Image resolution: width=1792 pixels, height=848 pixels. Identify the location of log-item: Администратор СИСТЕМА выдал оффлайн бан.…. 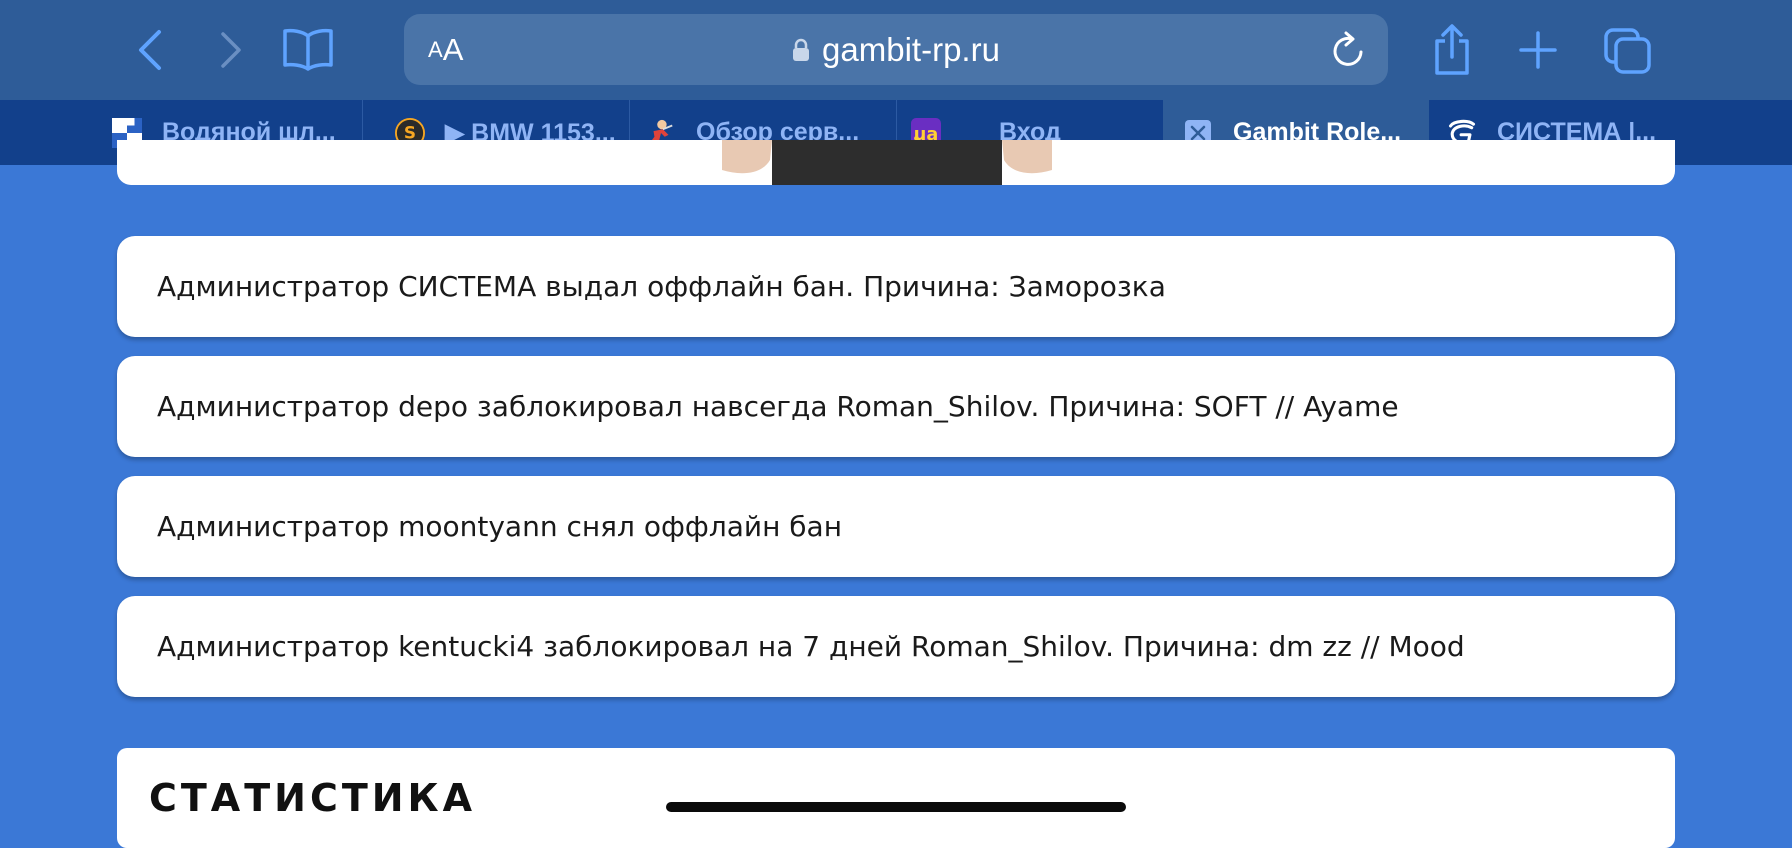
(896, 286).